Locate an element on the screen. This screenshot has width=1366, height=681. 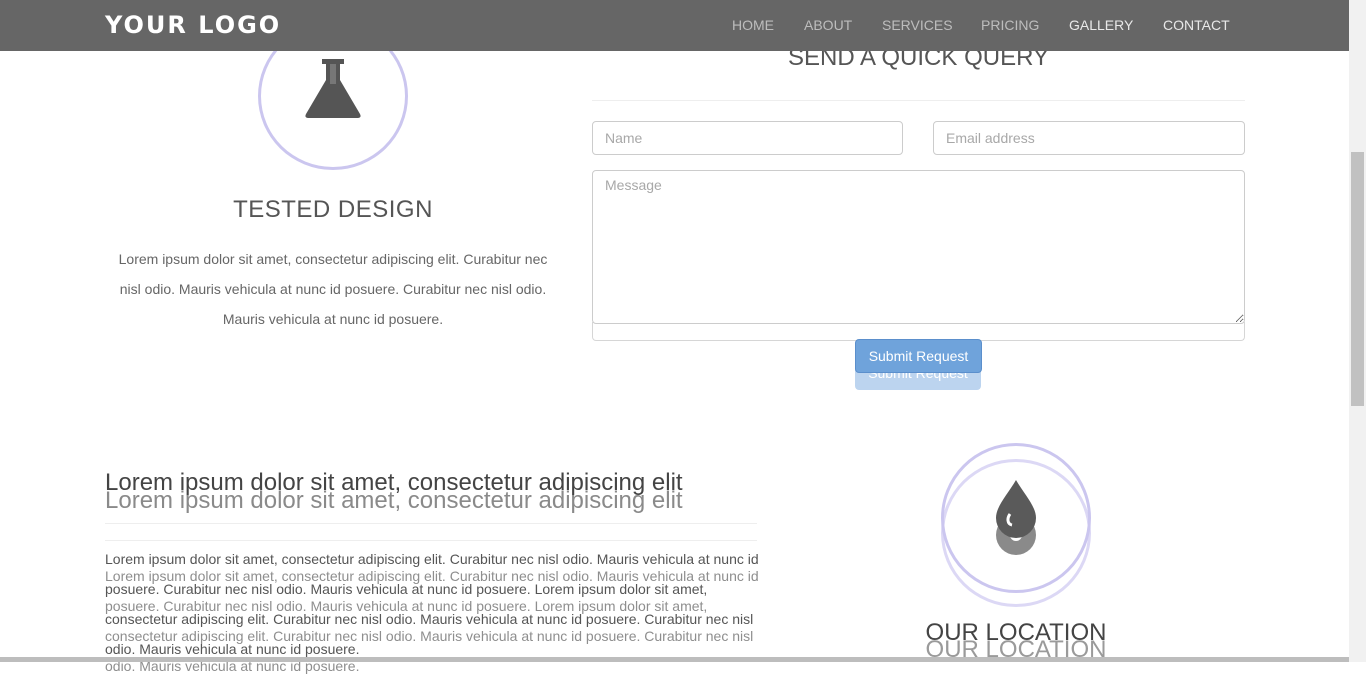
nav-link-services: SERVICES is located at coordinates (917, 25).